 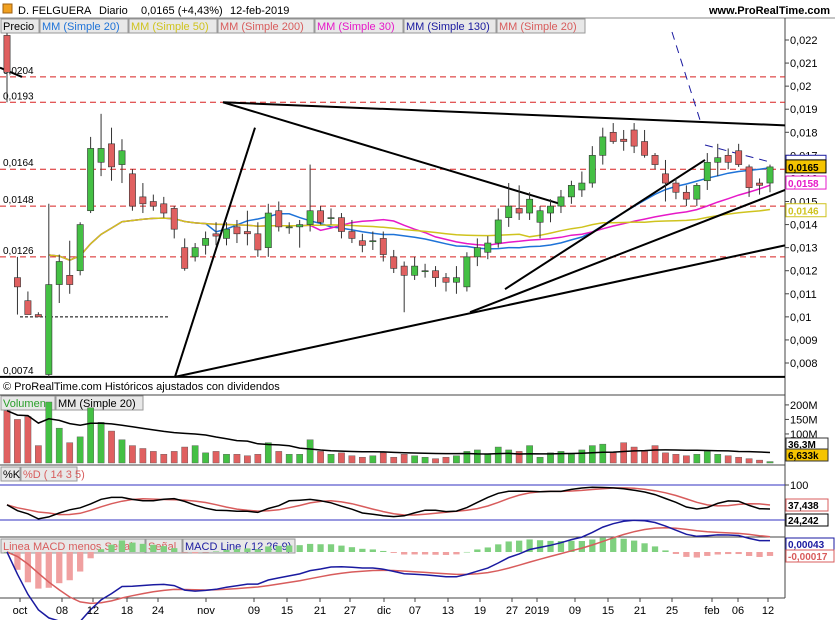 What do you see at coordinates (170, 27) in the screenshot?
I see `legend-label: MM (Simple 50)` at bounding box center [170, 27].